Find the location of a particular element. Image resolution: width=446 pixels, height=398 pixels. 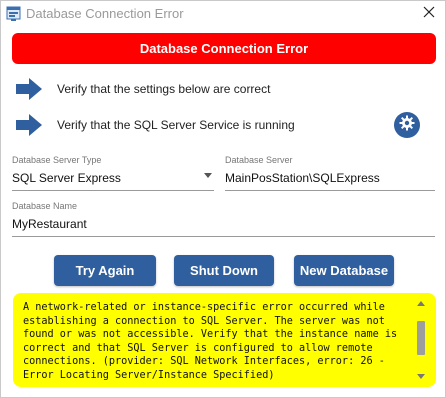

close-button is located at coordinates (429, 14).